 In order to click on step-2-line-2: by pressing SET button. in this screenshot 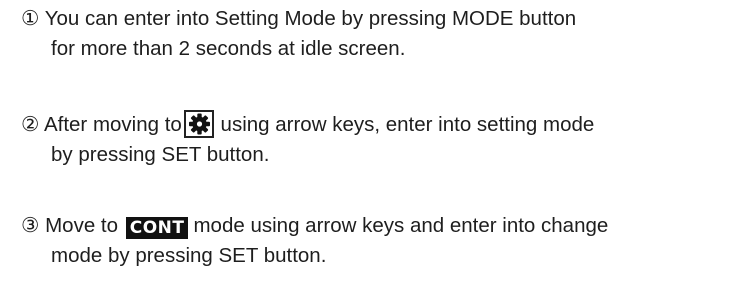, I will do `click(160, 154)`.